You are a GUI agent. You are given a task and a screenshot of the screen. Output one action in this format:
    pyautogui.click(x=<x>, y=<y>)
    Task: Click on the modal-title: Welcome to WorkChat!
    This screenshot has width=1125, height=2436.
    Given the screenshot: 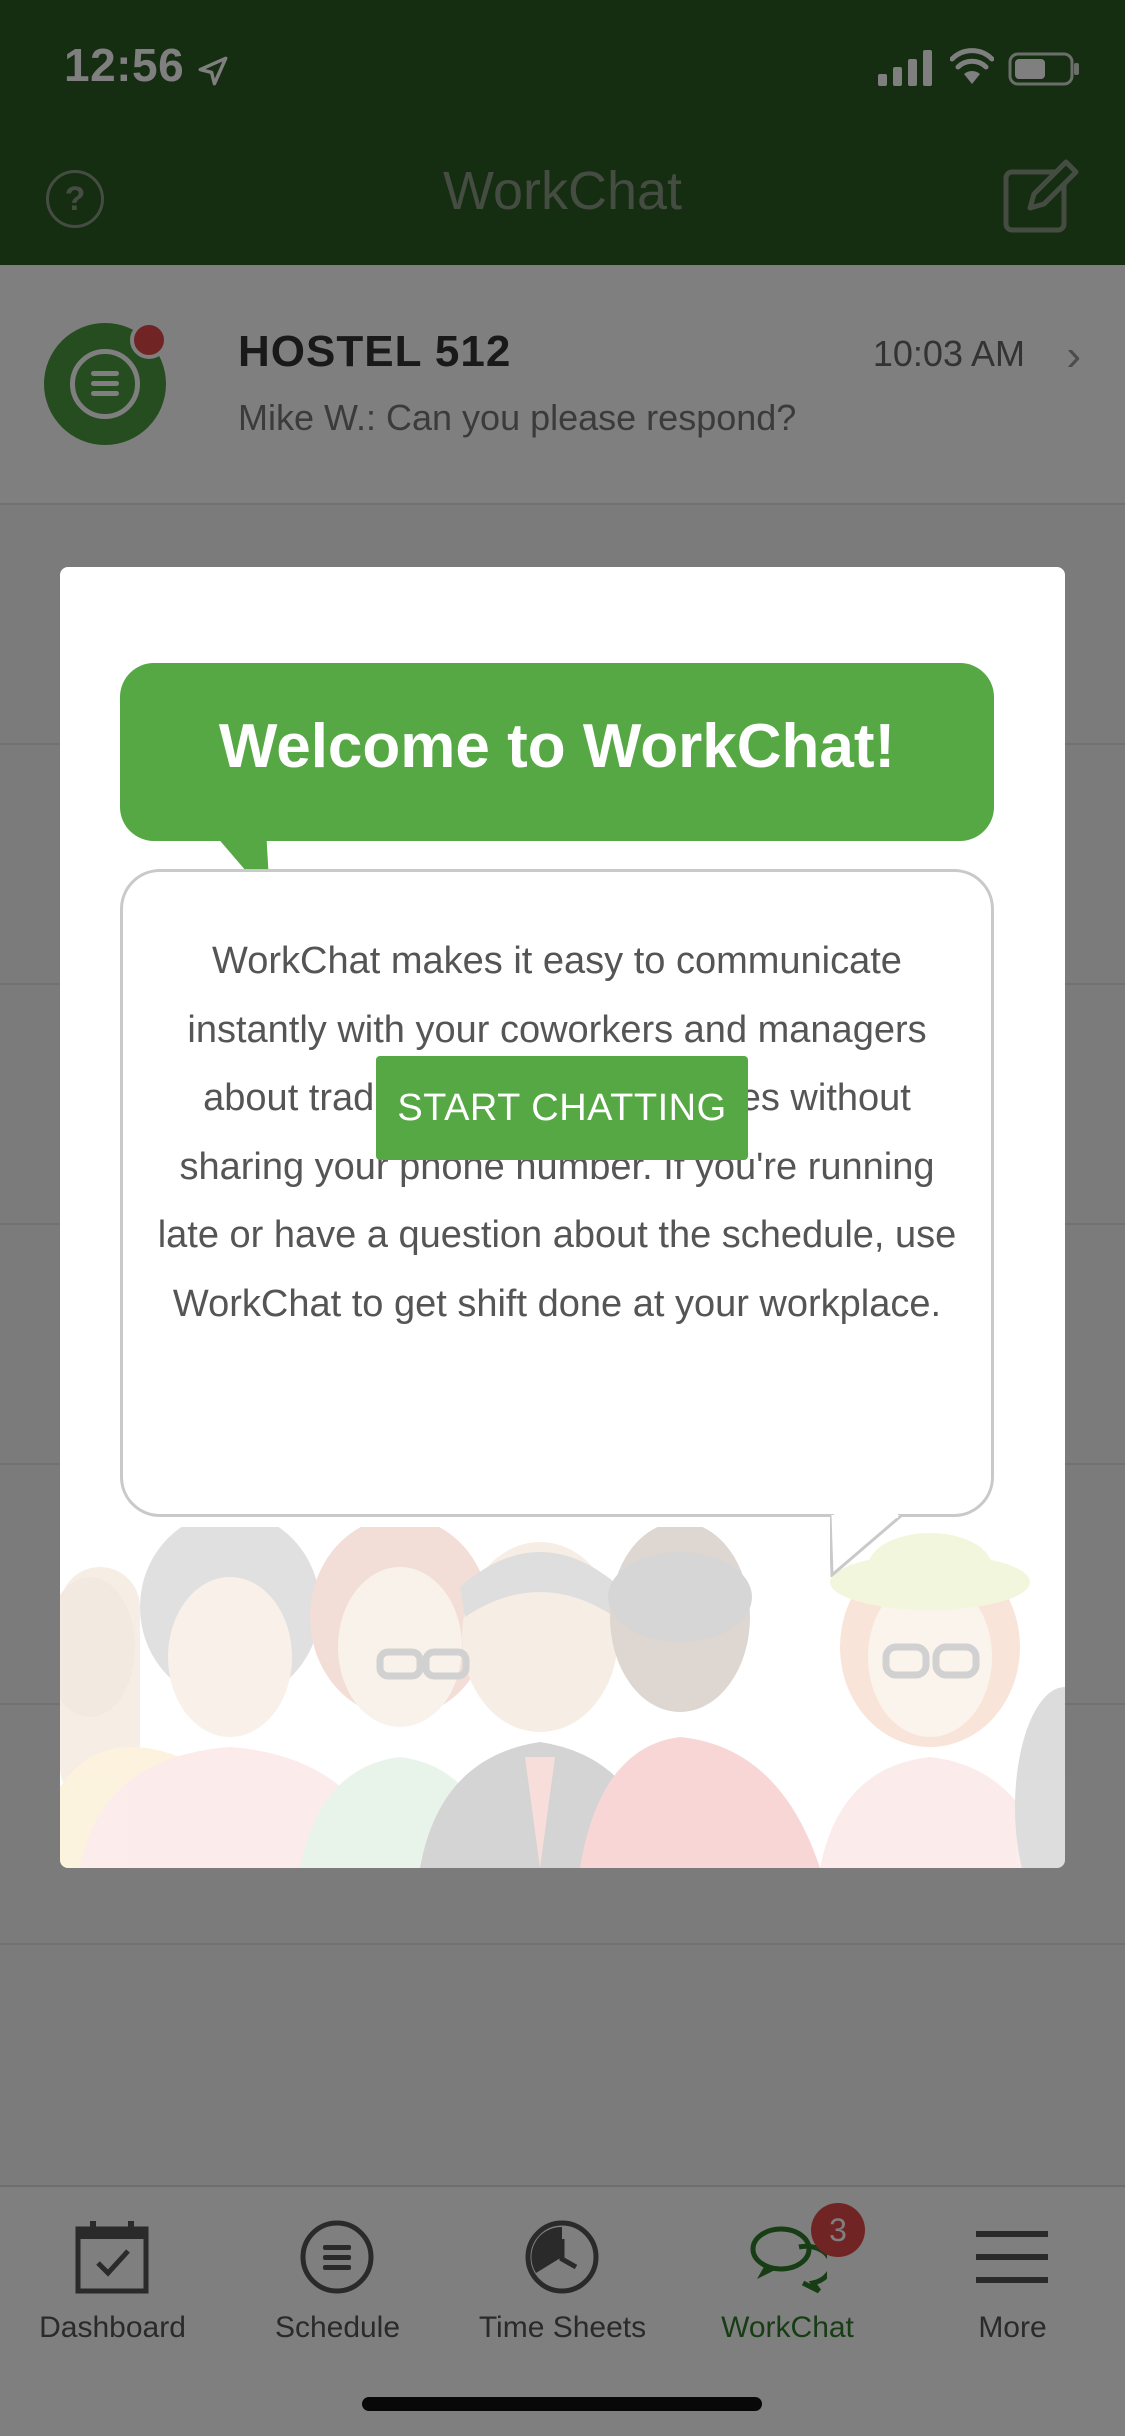 What is the action you would take?
    pyautogui.click(x=557, y=746)
    